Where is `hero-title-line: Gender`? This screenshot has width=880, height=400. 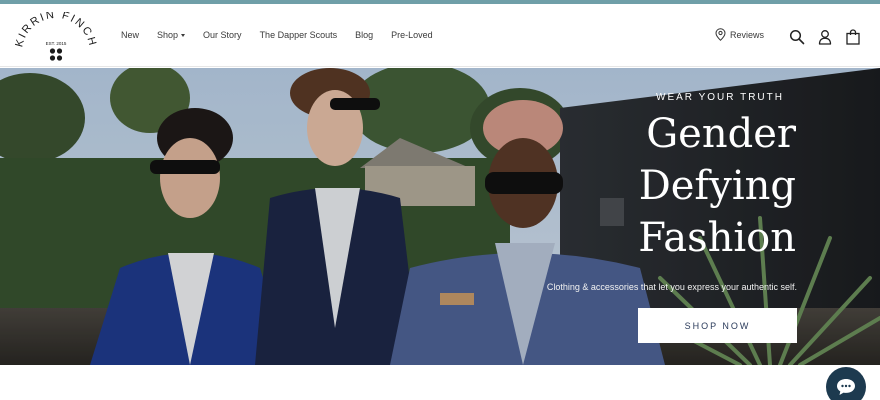 hero-title-line: Gender is located at coordinates (721, 134).